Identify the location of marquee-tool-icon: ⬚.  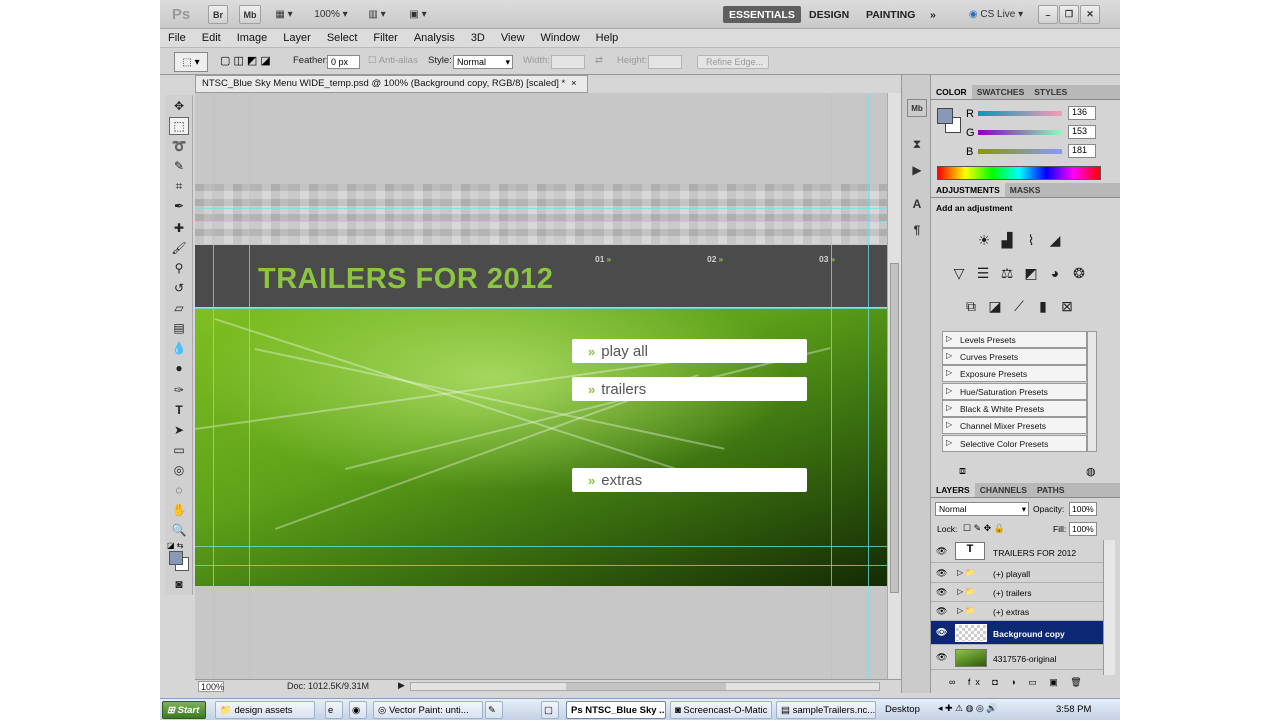
(179, 126).